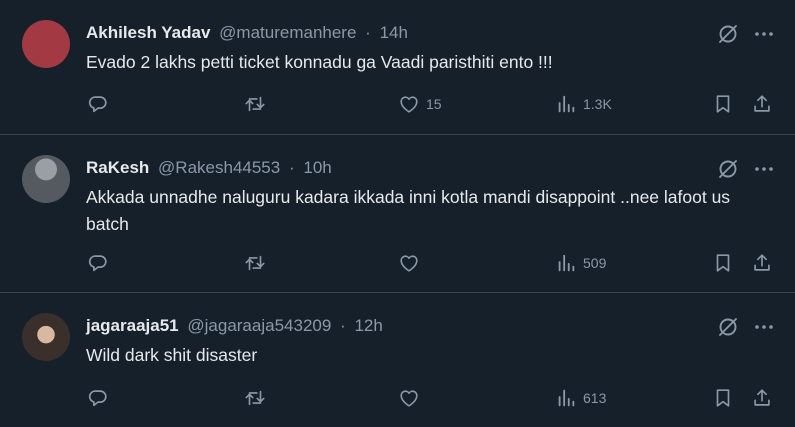 Image resolution: width=795 pixels, height=427 pixels. What do you see at coordinates (394, 32) in the screenshot?
I see `timestamp: 14h` at bounding box center [394, 32].